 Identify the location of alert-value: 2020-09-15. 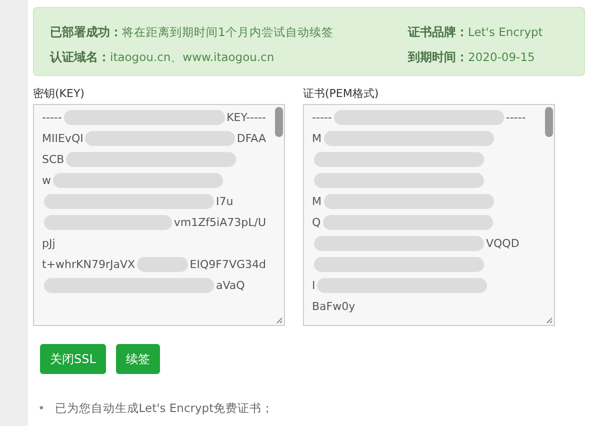
(501, 57).